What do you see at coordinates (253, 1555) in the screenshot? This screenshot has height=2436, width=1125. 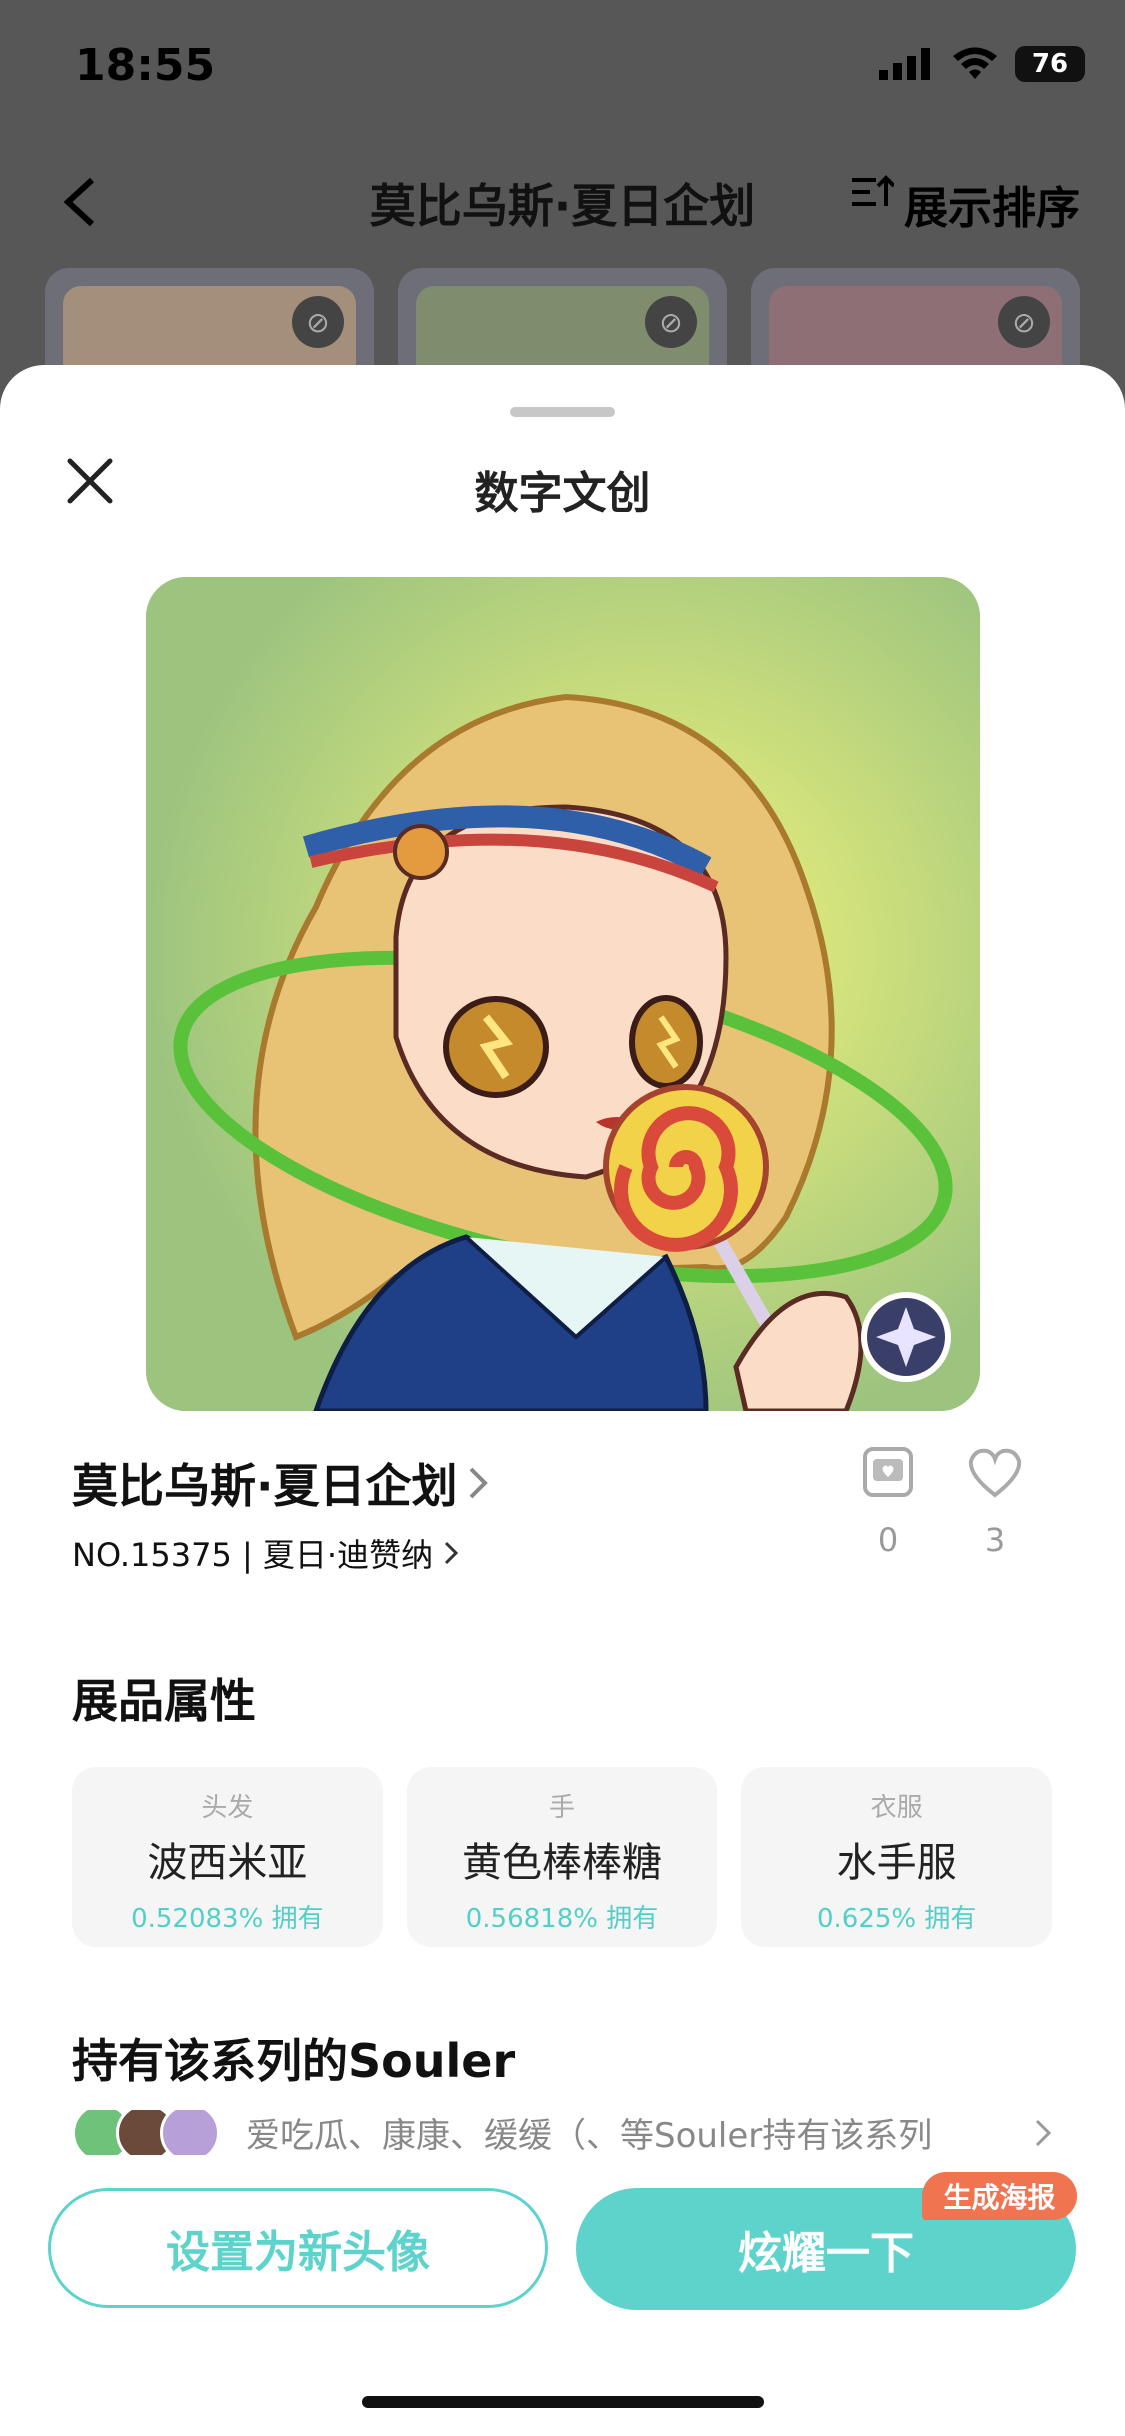 I see `item-serial: NO.15375 | 夏日·迪赞纳` at bounding box center [253, 1555].